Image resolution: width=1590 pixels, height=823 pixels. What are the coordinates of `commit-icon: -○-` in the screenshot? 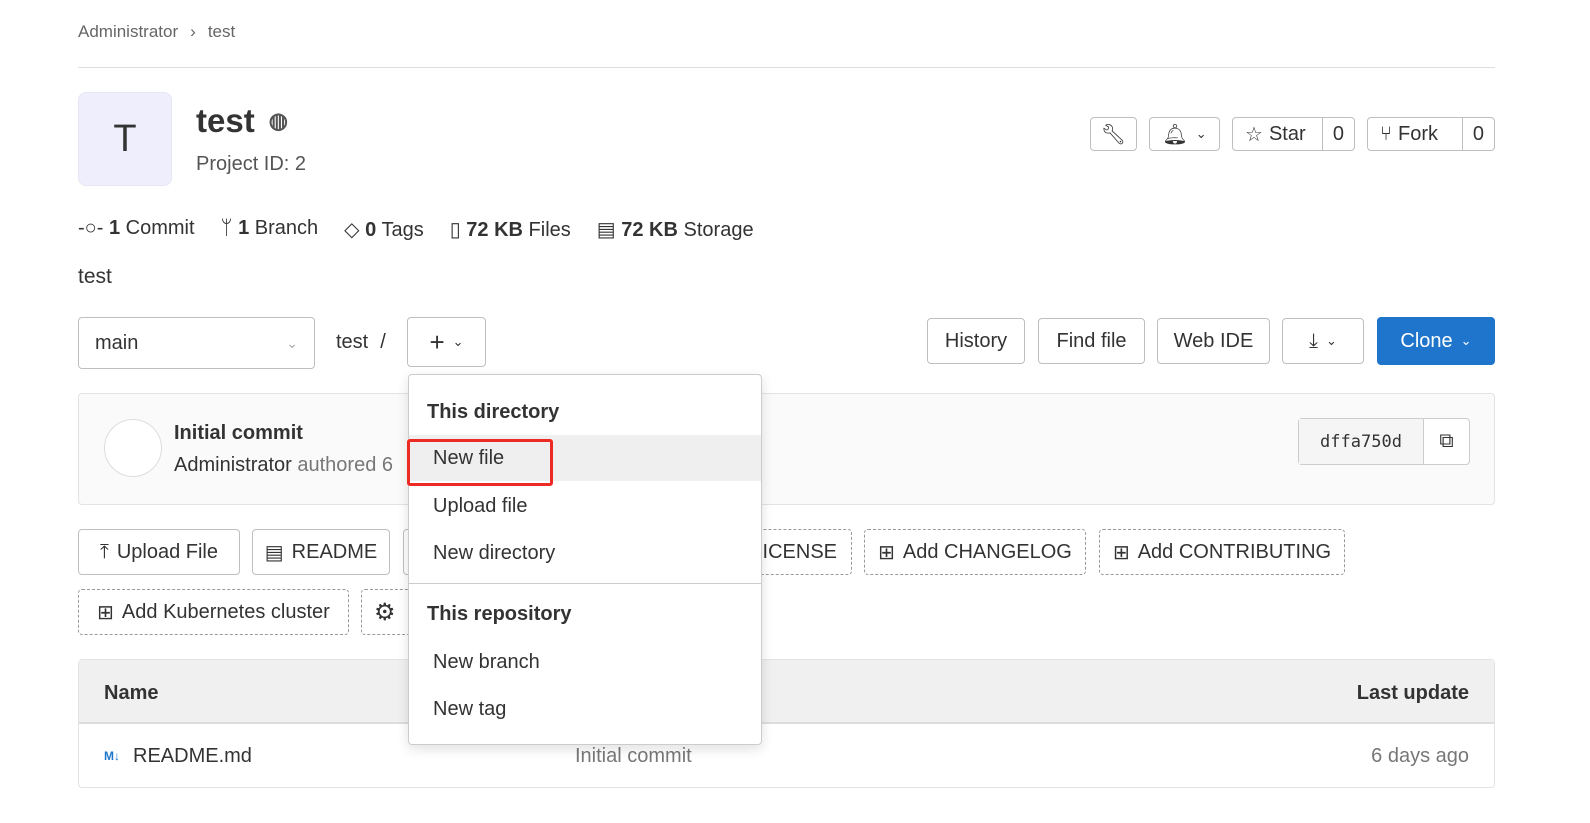 It's located at (91, 228).